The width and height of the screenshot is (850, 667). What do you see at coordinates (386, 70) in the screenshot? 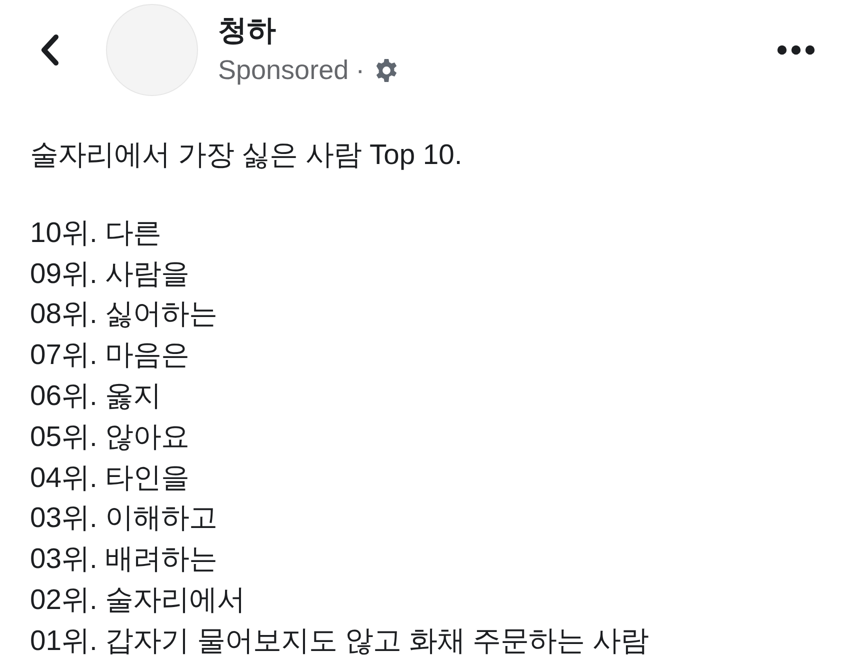
I see `settings-icon` at bounding box center [386, 70].